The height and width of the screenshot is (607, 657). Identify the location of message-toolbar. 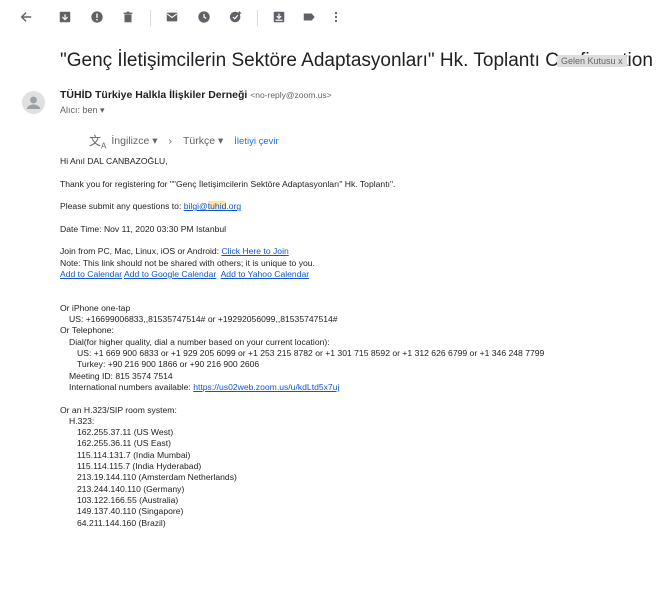
(328, 19).